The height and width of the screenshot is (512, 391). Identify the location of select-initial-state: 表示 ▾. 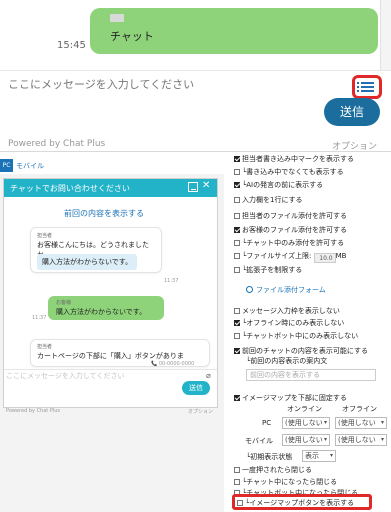
(319, 456).